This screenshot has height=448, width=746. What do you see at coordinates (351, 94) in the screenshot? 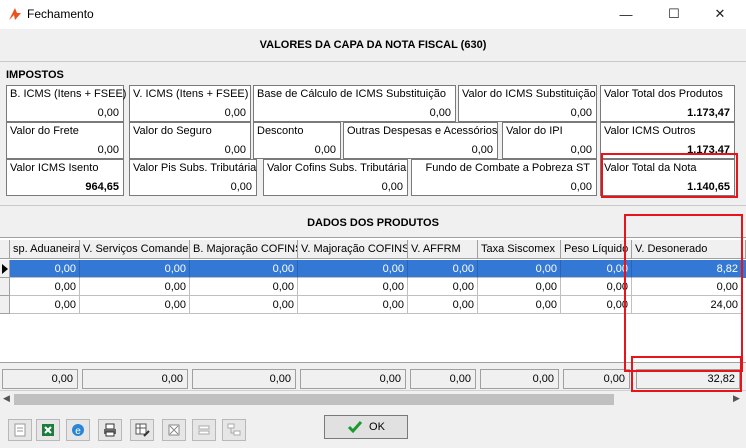
I see `field-label: Base de Cálculo de ICMS Substituição` at bounding box center [351, 94].